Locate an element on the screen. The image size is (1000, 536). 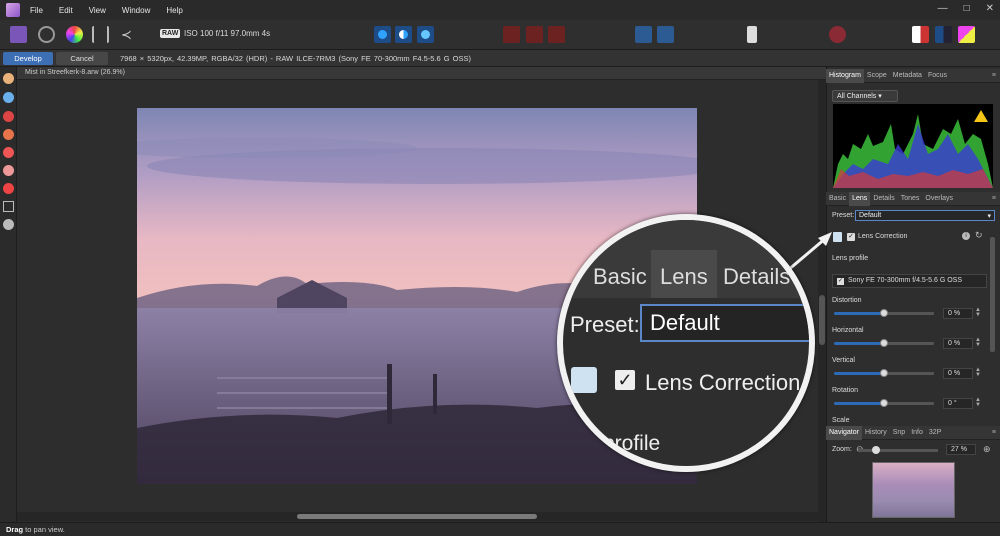
horizontal-spinner-icon: ▲ ▼ is located at coordinates (978, 342).